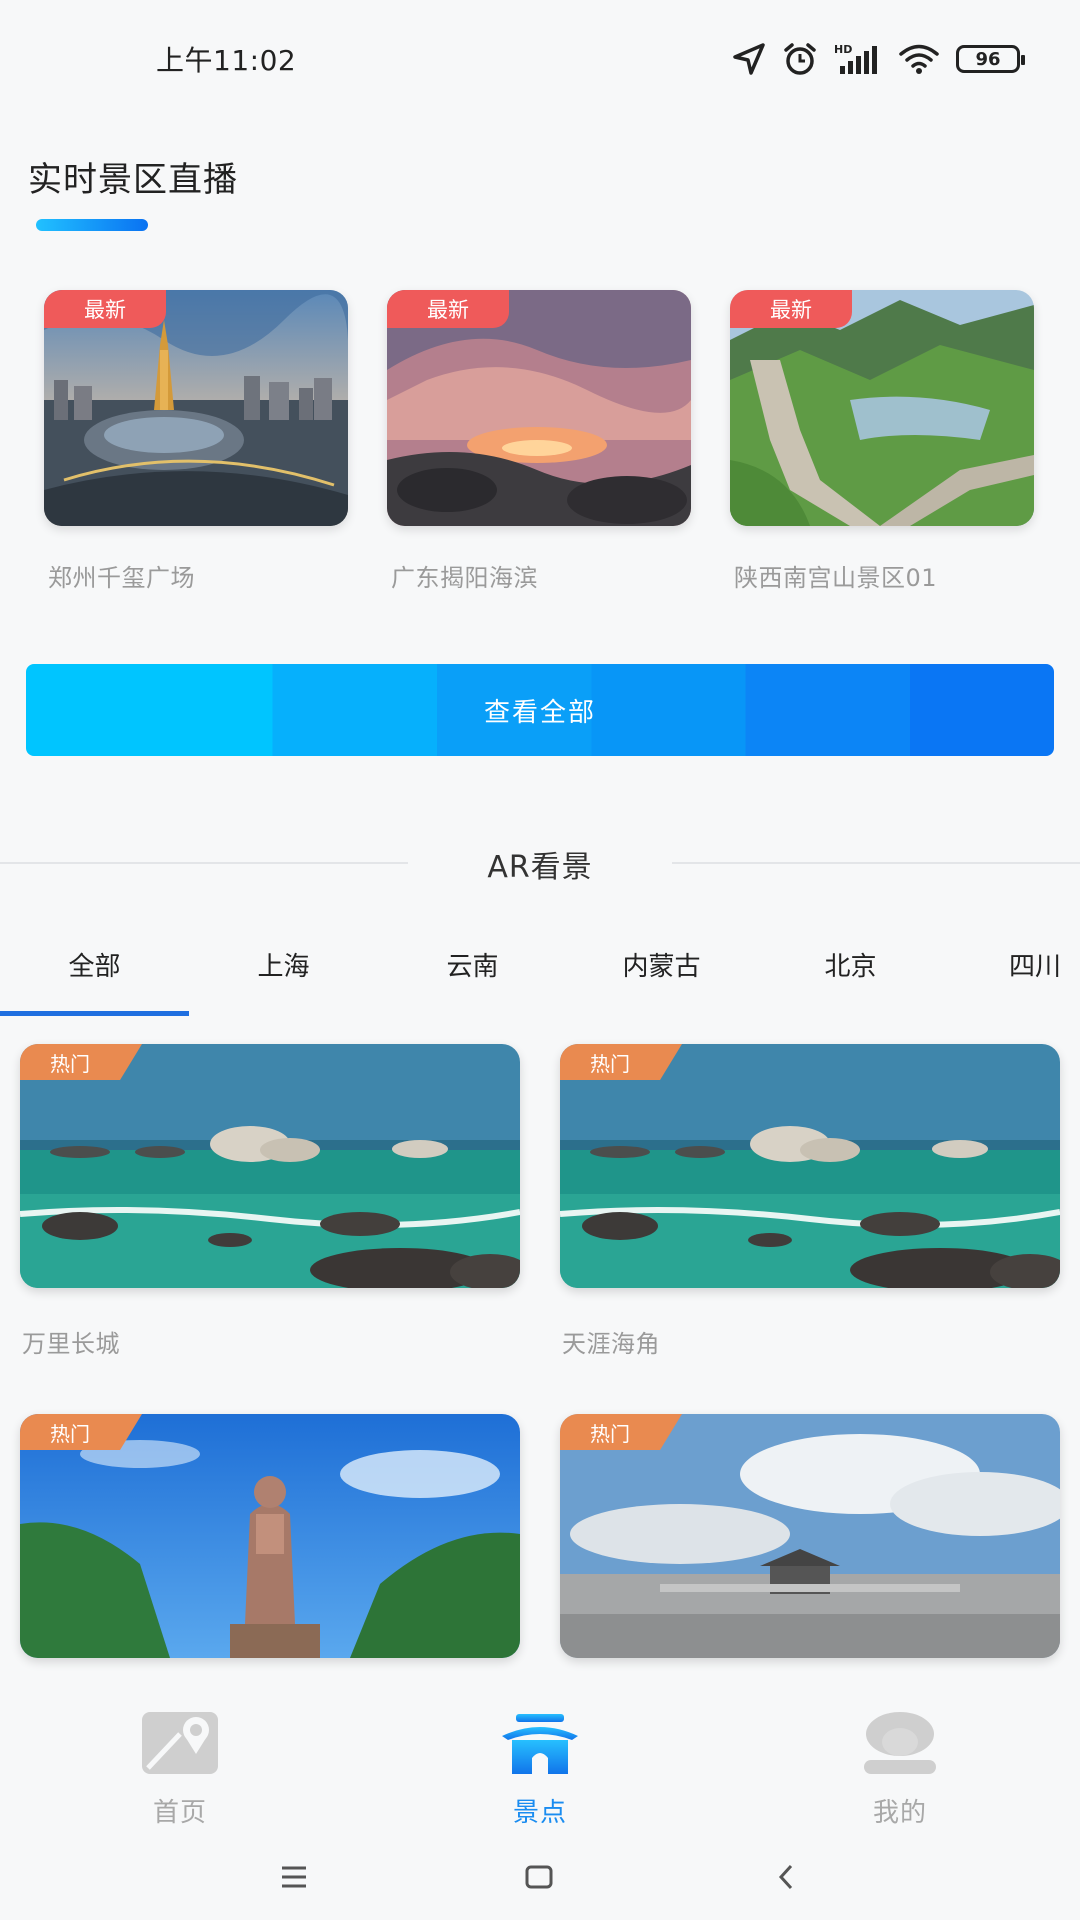 The height and width of the screenshot is (1920, 1080). I want to click on spot-card: 热门 万里长城, so click(270, 1201).